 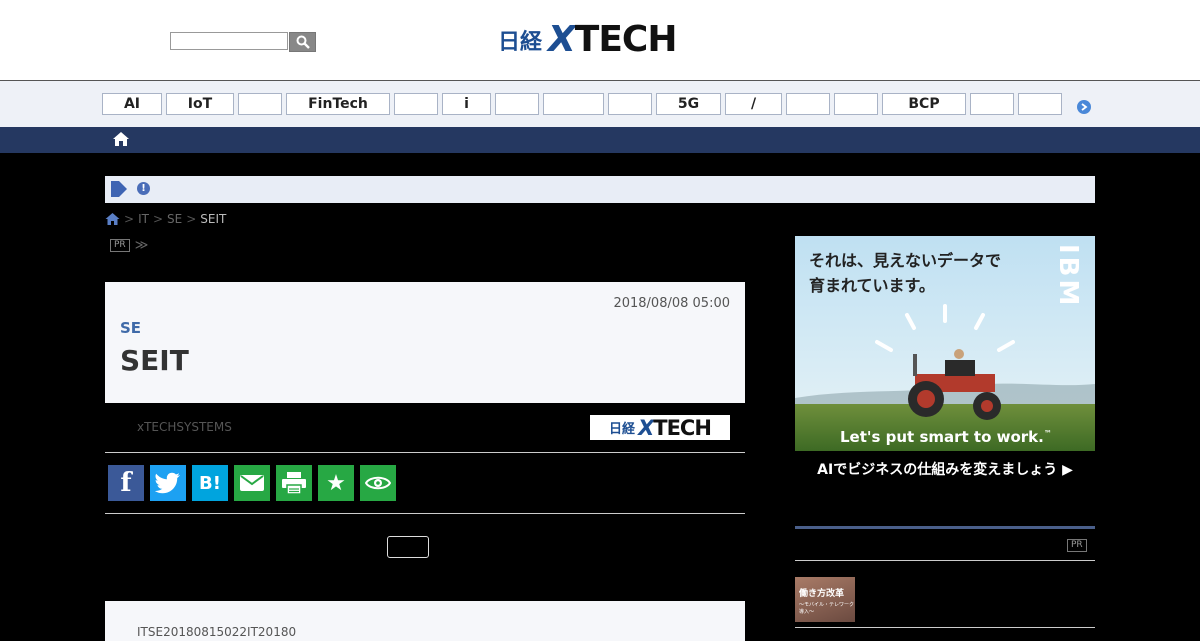 What do you see at coordinates (905, 273) in the screenshot?
I see `ad-headline: それは、見えないデータで 育まれています。` at bounding box center [905, 273].